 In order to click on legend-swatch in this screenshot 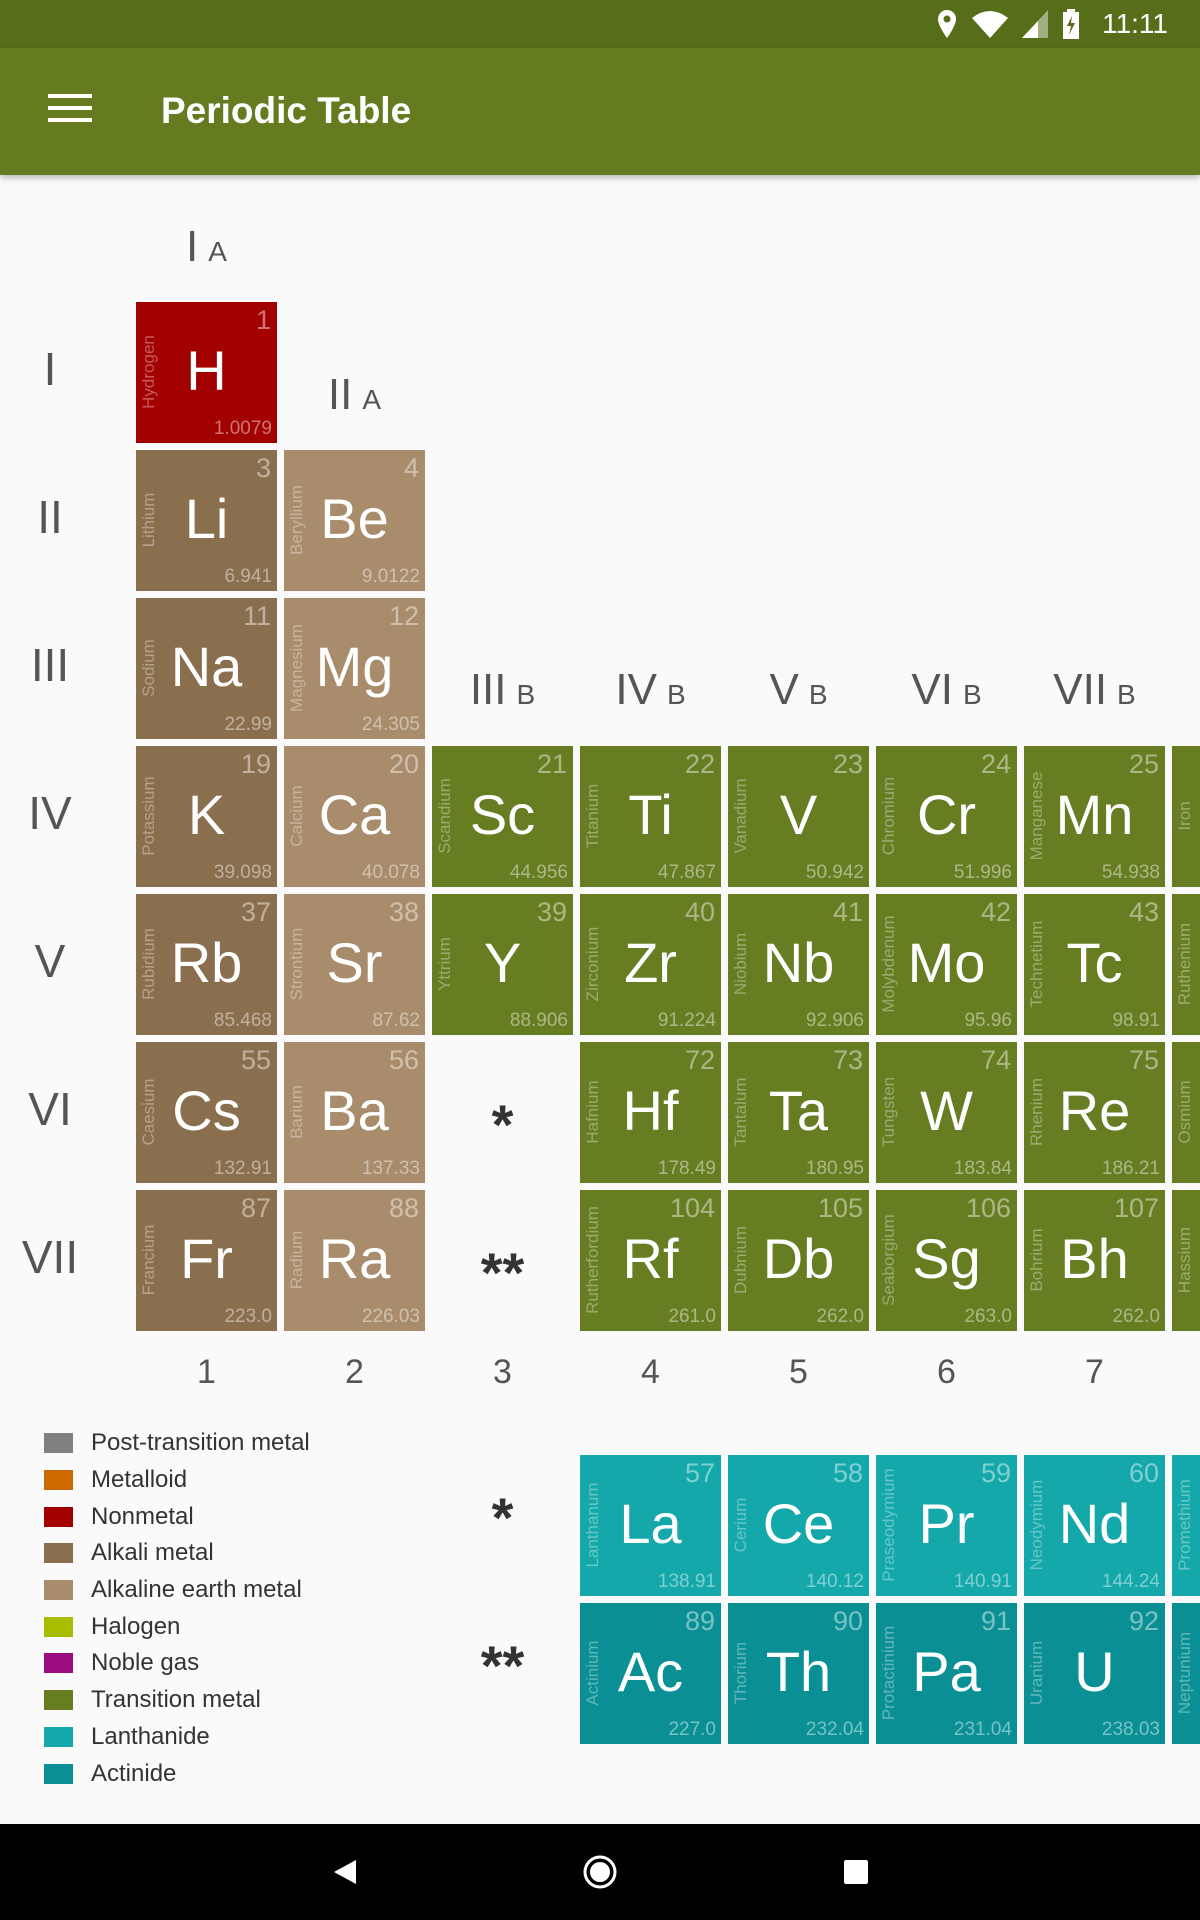, I will do `click(58, 1443)`.